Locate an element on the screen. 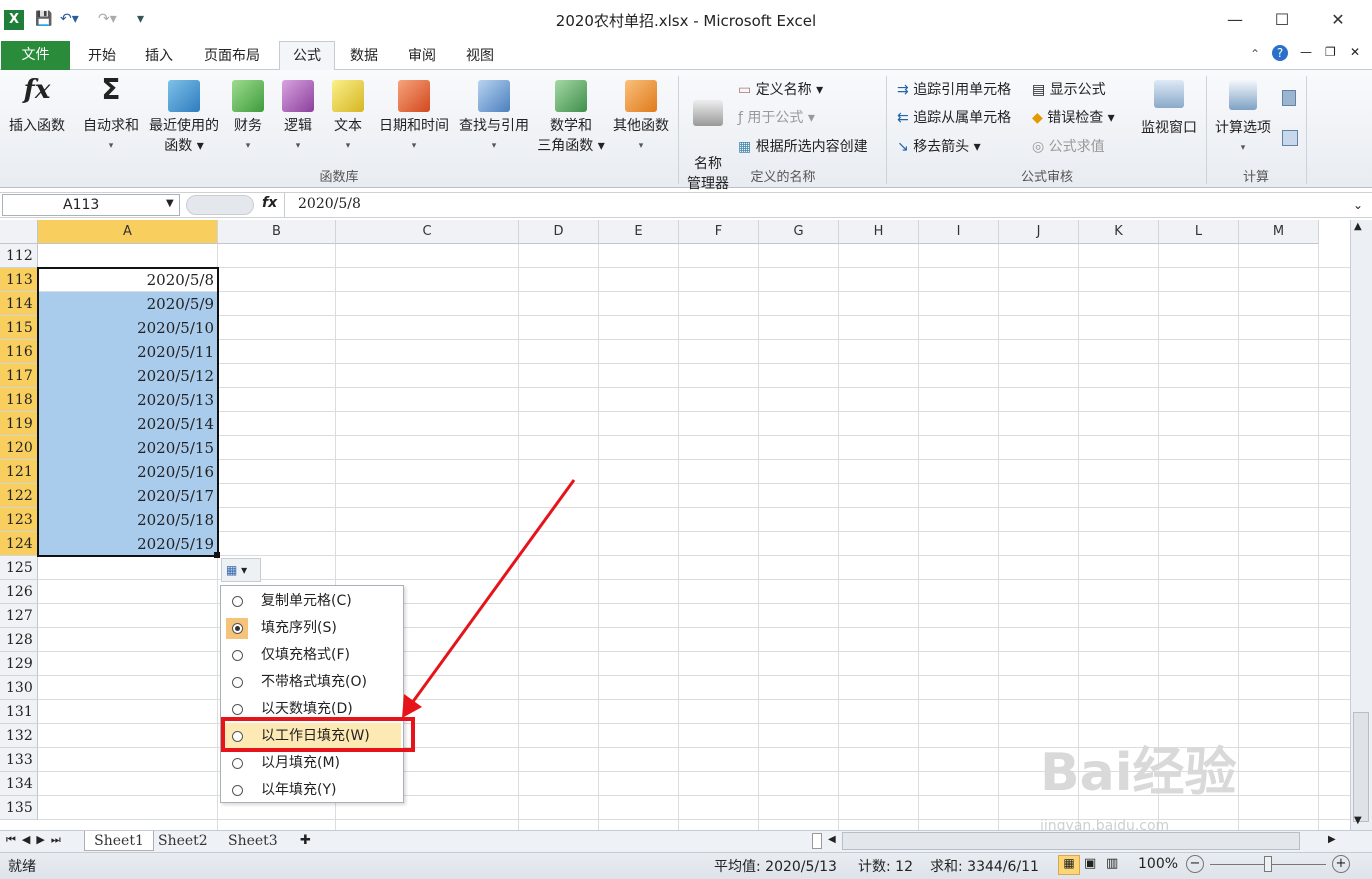  row-header: 135 is located at coordinates (19, 808).